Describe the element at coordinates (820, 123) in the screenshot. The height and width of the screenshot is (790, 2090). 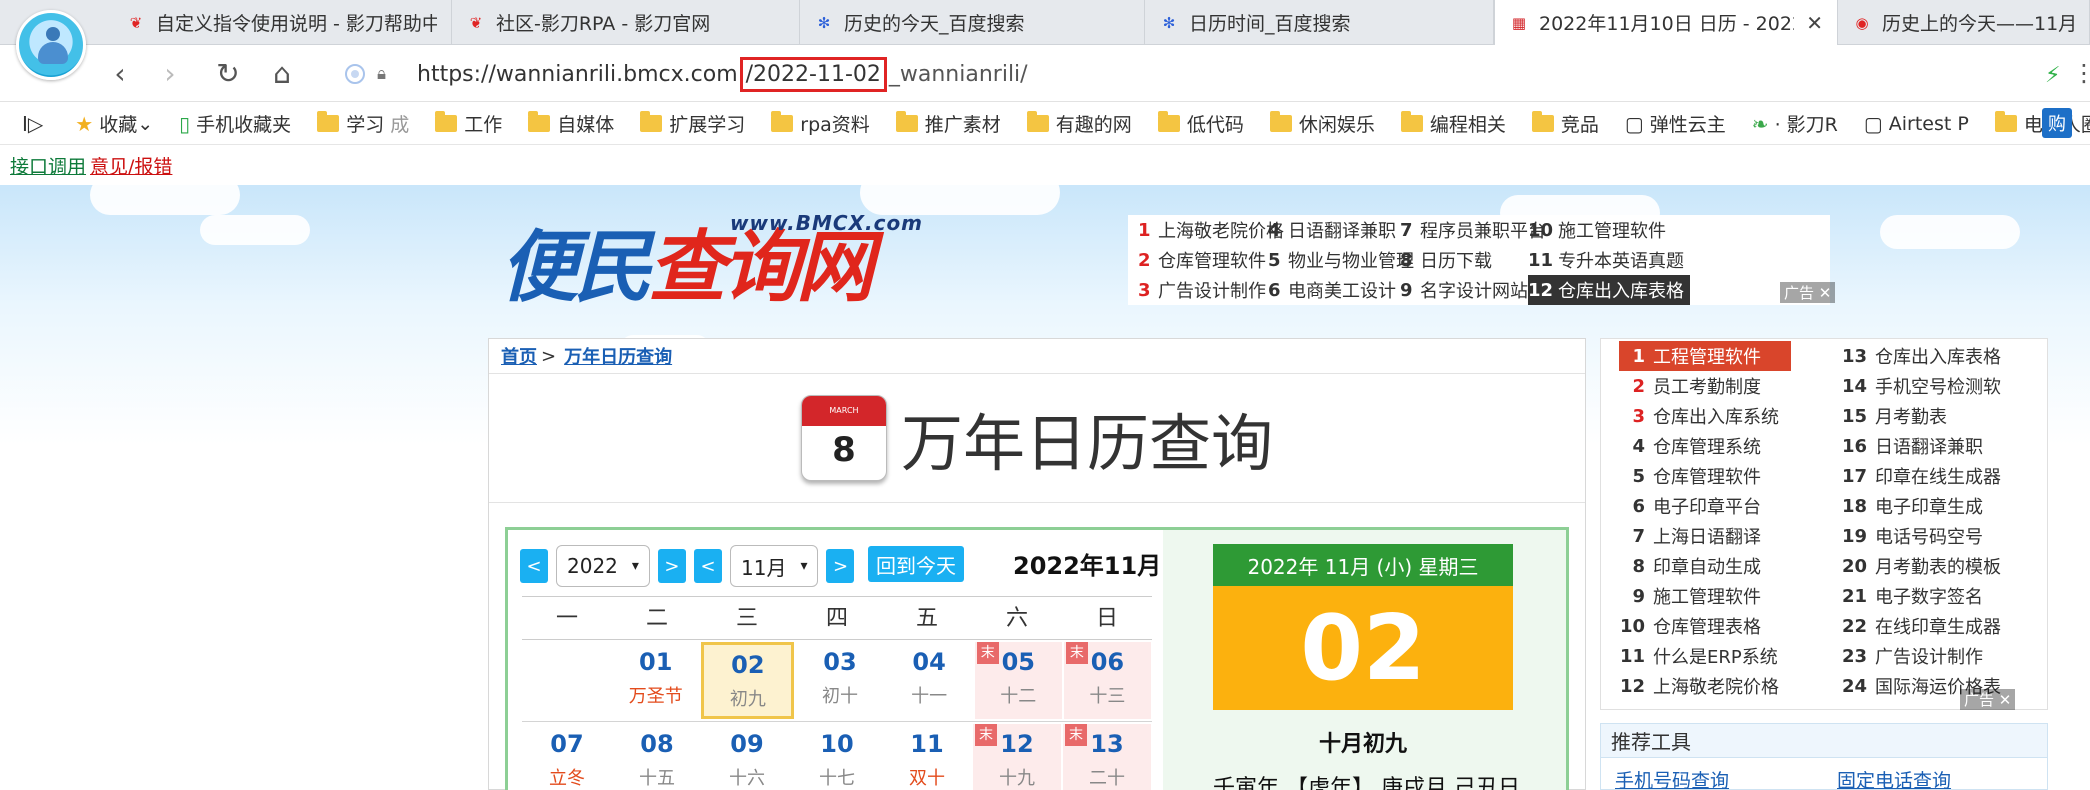
I see `bookmark-item: rpa资料` at that location.